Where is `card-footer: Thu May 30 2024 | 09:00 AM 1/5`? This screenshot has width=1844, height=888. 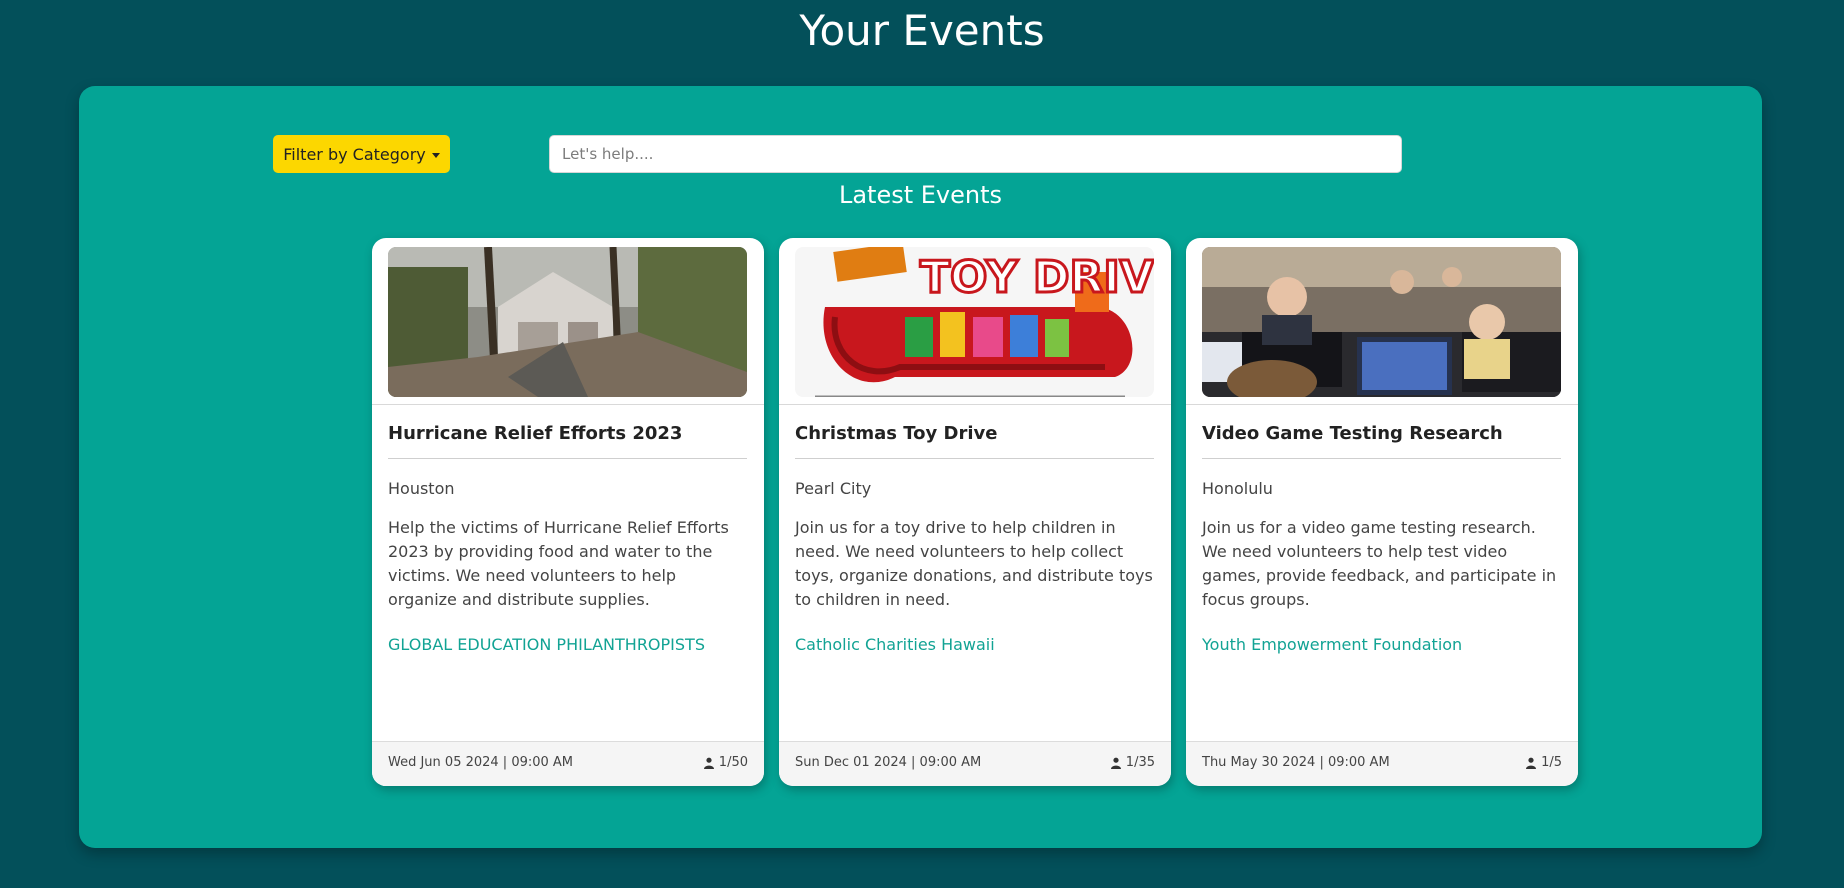
card-footer: Thu May 30 2024 | 09:00 AM 1/5 is located at coordinates (1382, 763).